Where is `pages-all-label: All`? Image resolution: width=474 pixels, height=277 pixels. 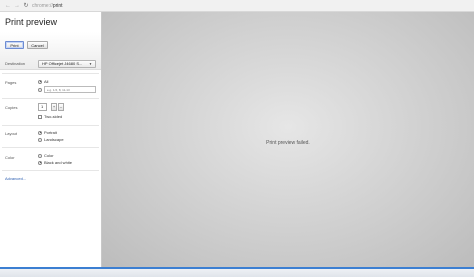
pages-all-label: All is located at coordinates (46, 81).